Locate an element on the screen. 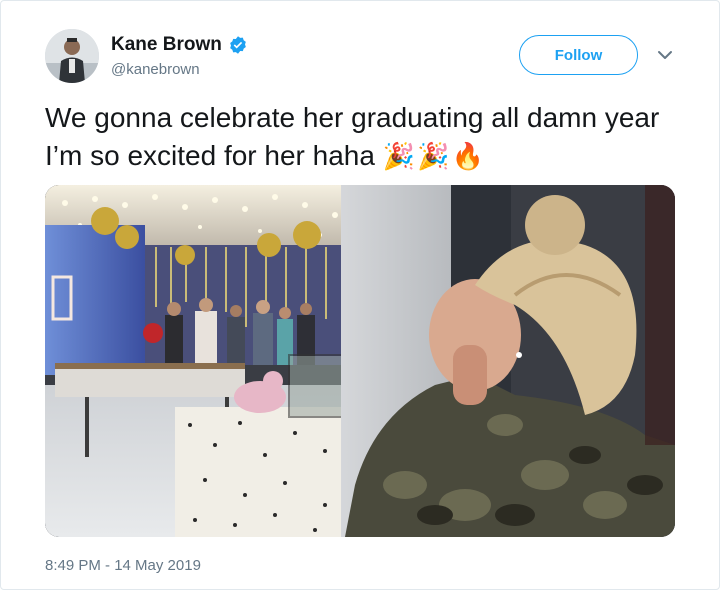 Image resolution: width=720 pixels, height=590 pixels. author-handle: @kanebrown is located at coordinates (155, 69).